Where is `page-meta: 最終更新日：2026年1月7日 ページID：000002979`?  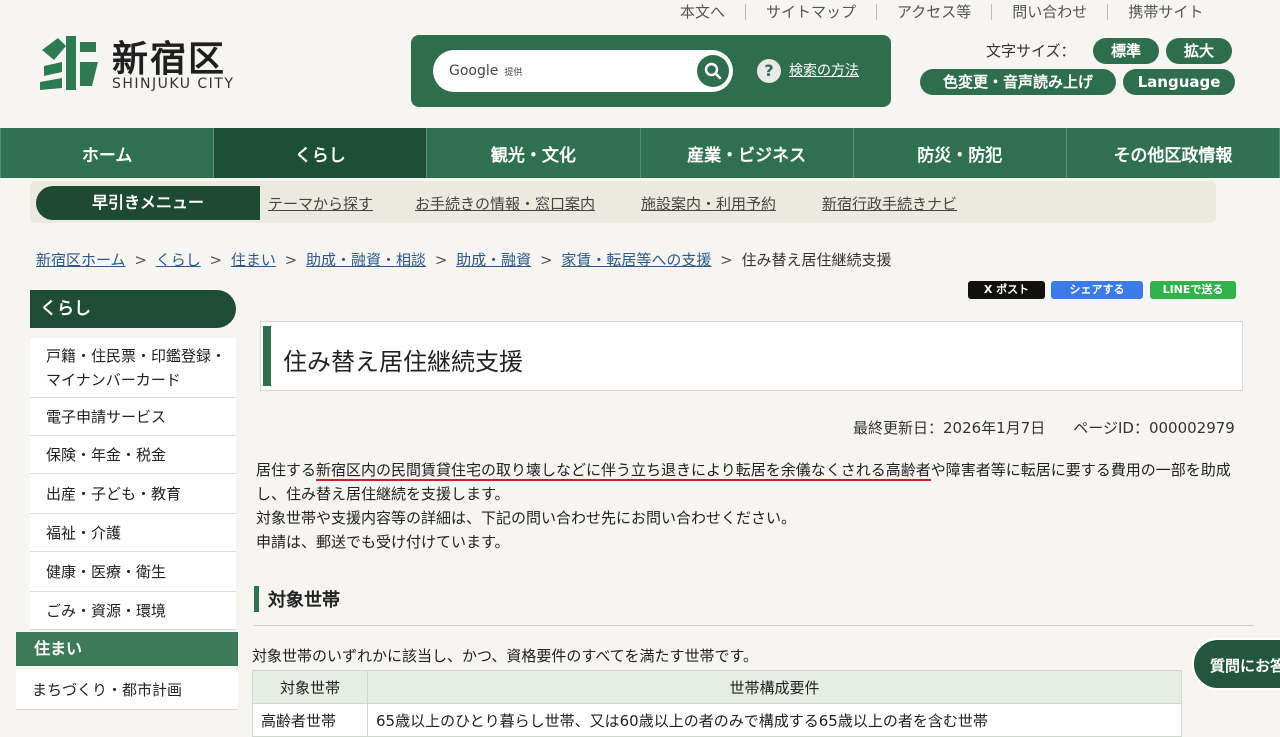 page-meta: 最終更新日：2026年1月7日 ページID：000002979 is located at coordinates (1044, 427).